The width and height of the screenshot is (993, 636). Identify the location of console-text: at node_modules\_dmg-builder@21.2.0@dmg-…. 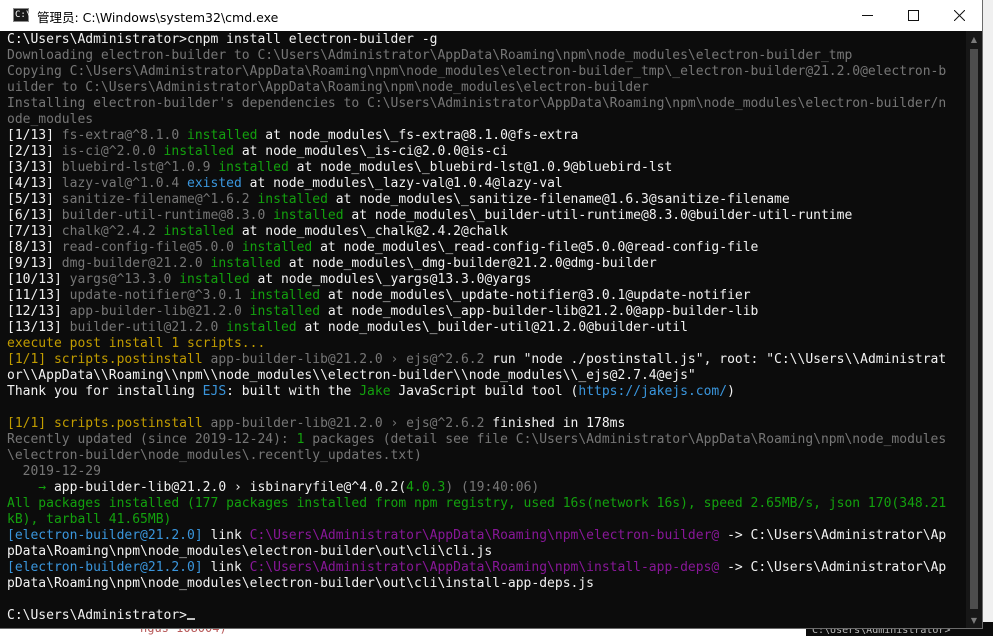
(468, 263).